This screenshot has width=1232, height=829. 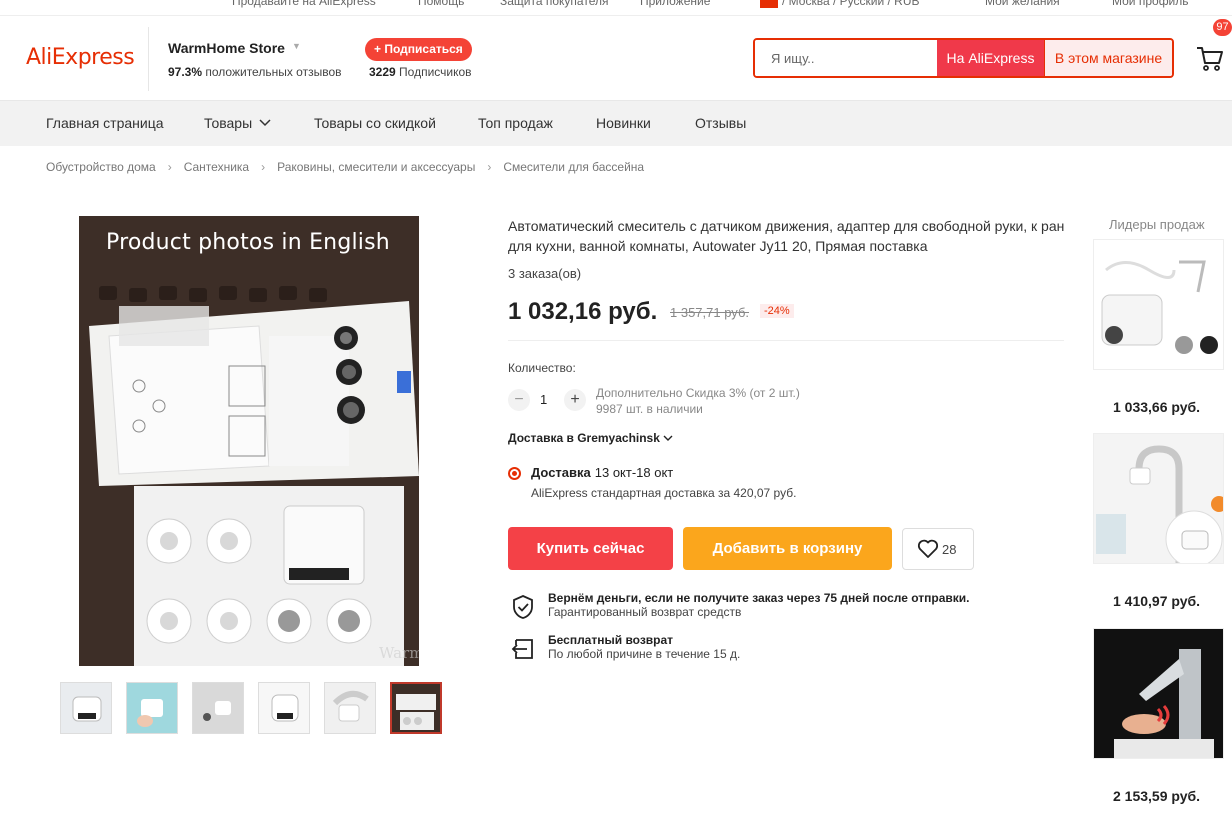 What do you see at coordinates (375, 123) in the screenshot?
I see `nav-sale: Товары со скидкой` at bounding box center [375, 123].